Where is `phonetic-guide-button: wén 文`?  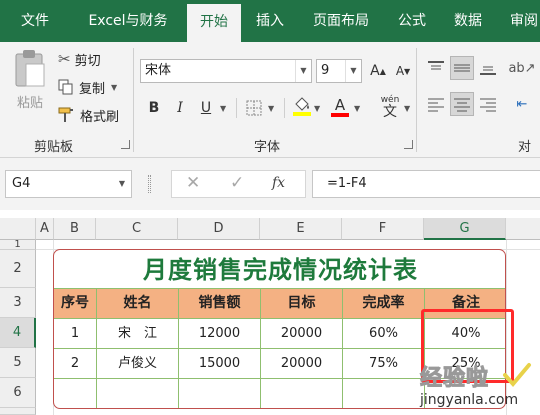
phonetic-guide-button: wén 文 is located at coordinates (390, 107).